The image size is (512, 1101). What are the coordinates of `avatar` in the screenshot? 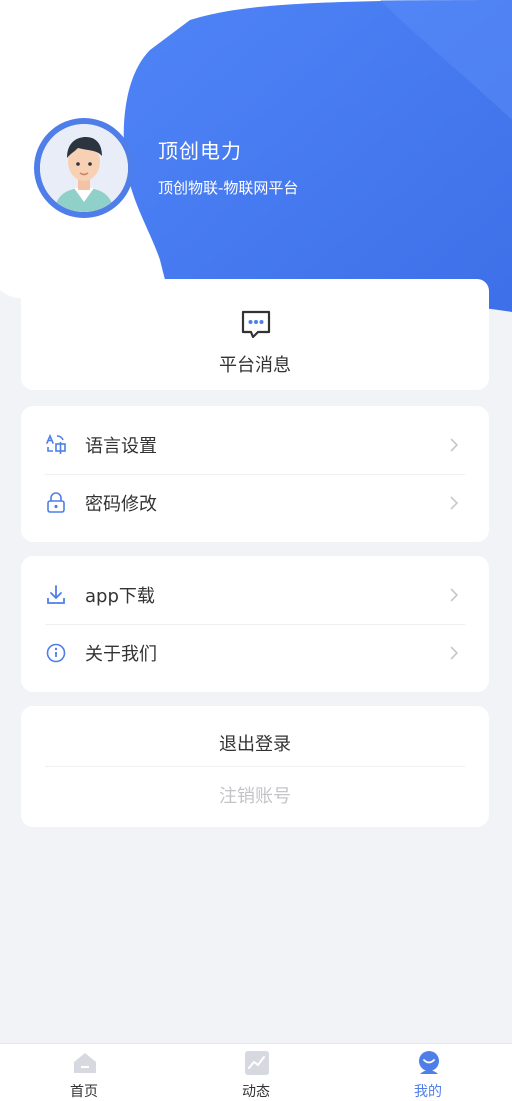 It's located at (84, 168).